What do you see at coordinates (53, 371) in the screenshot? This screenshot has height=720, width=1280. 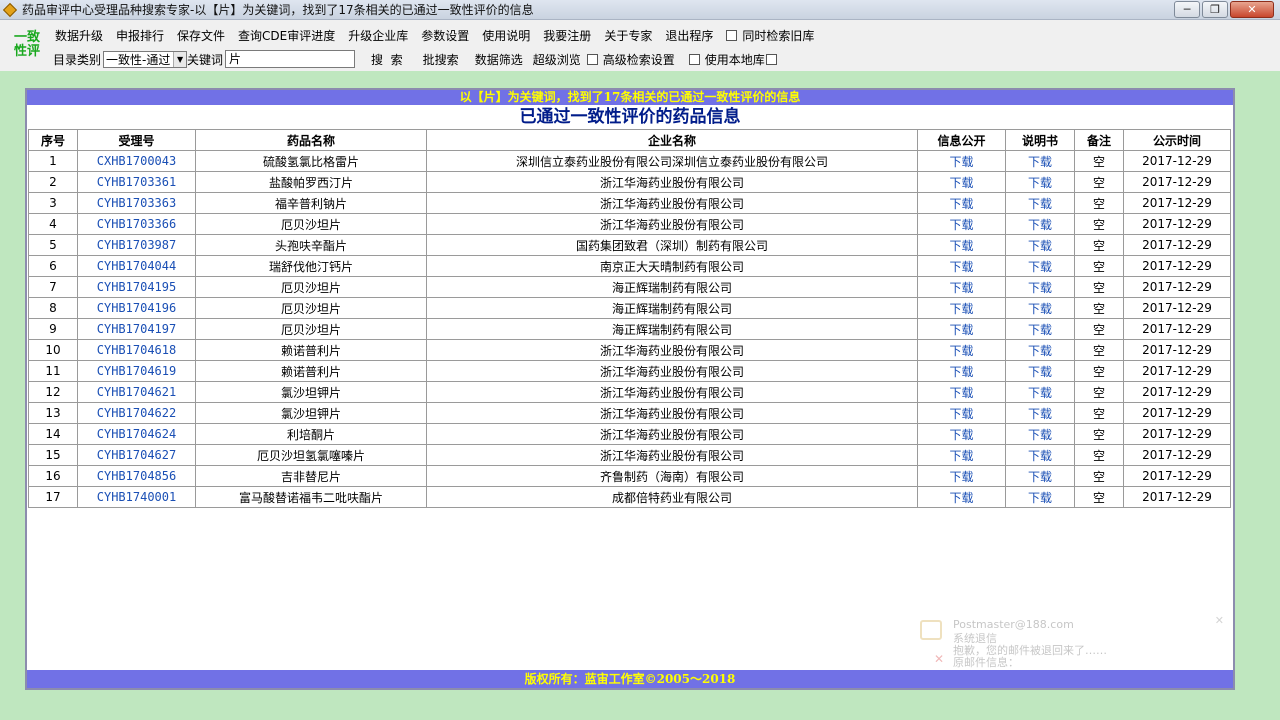 I see `cell-index: 11` at bounding box center [53, 371].